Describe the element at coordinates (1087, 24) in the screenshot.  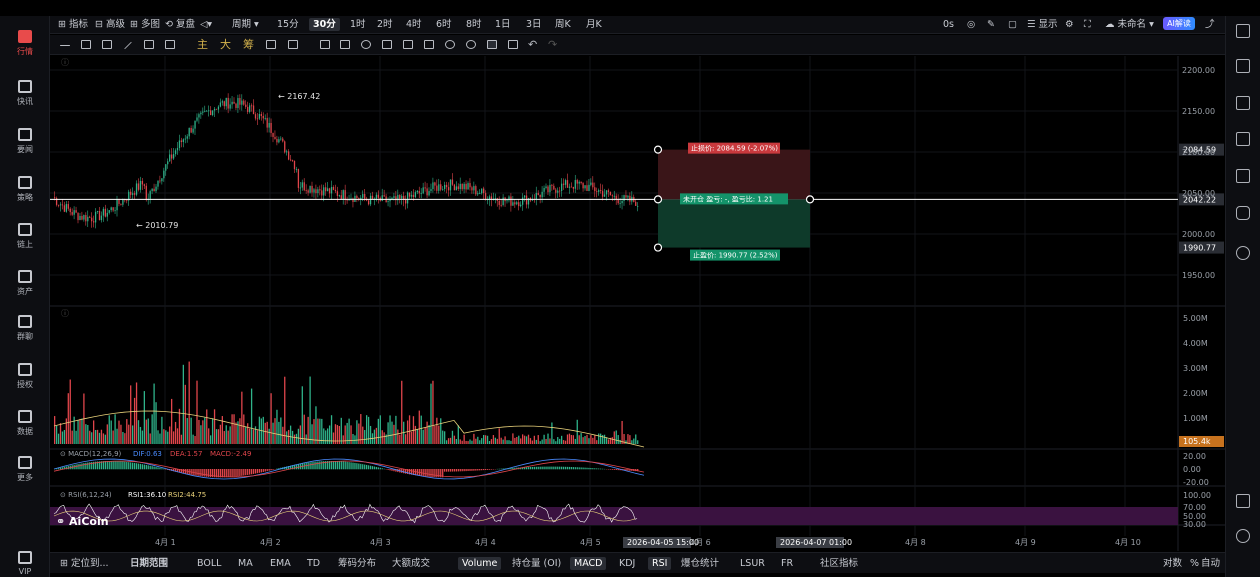
I see `fullscreen-icon: ⛶` at that location.